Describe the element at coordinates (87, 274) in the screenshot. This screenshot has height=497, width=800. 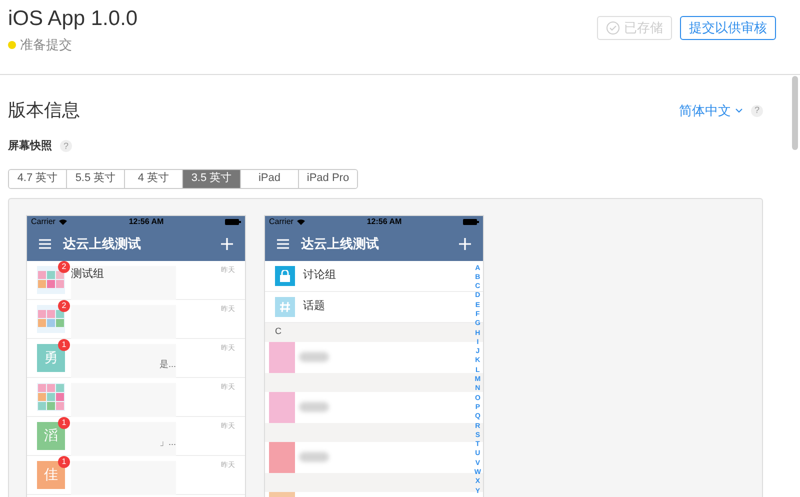
I see `conversation-title: 测试组` at that location.